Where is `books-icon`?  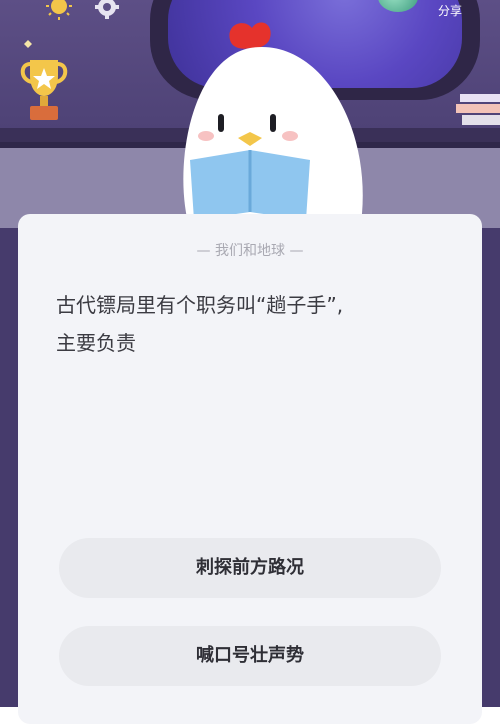 books-icon is located at coordinates (478, 109).